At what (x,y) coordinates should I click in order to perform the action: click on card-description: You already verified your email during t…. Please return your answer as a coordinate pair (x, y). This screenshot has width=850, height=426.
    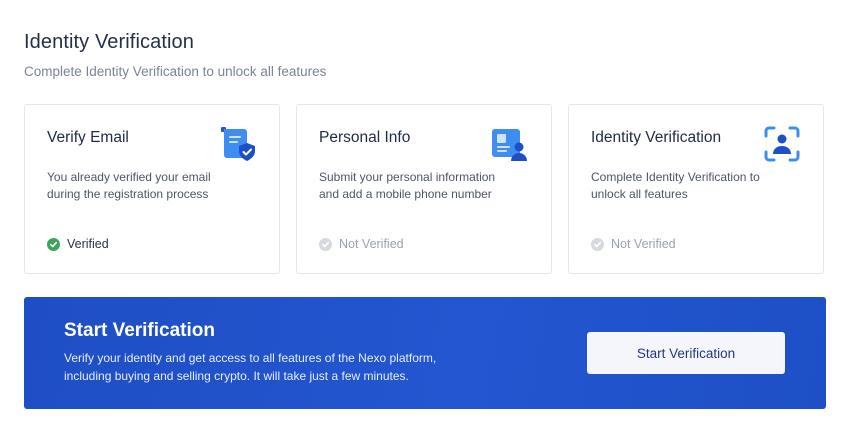
    Looking at the image, I should click on (129, 185).